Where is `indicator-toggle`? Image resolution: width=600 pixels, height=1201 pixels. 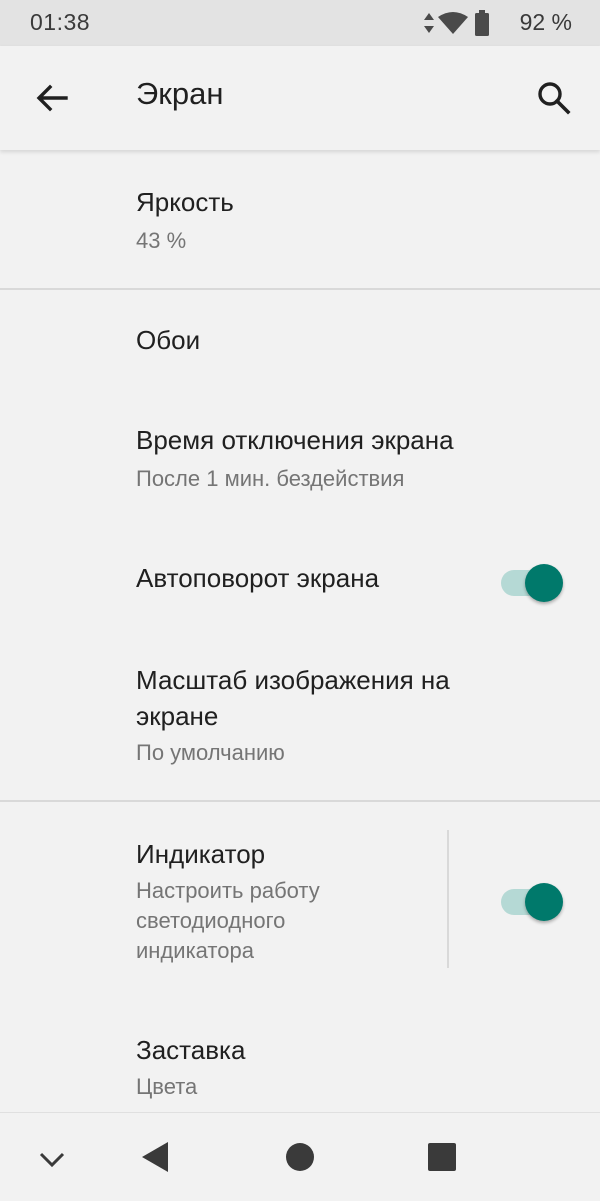 indicator-toggle is located at coordinates (532, 898).